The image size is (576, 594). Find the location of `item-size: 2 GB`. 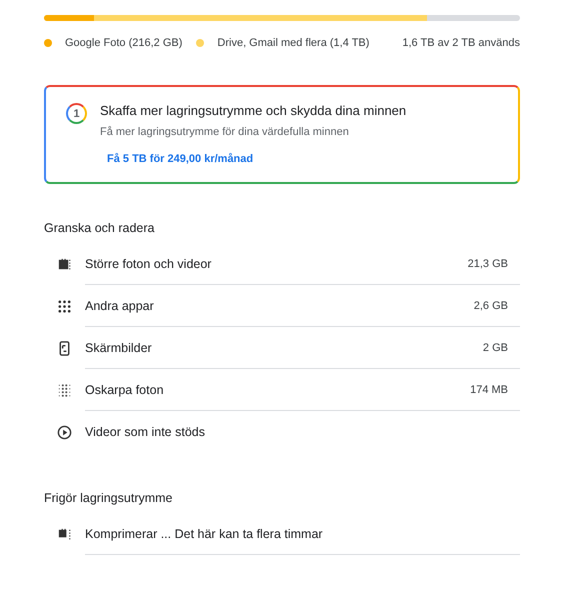

item-size: 2 GB is located at coordinates (495, 348).